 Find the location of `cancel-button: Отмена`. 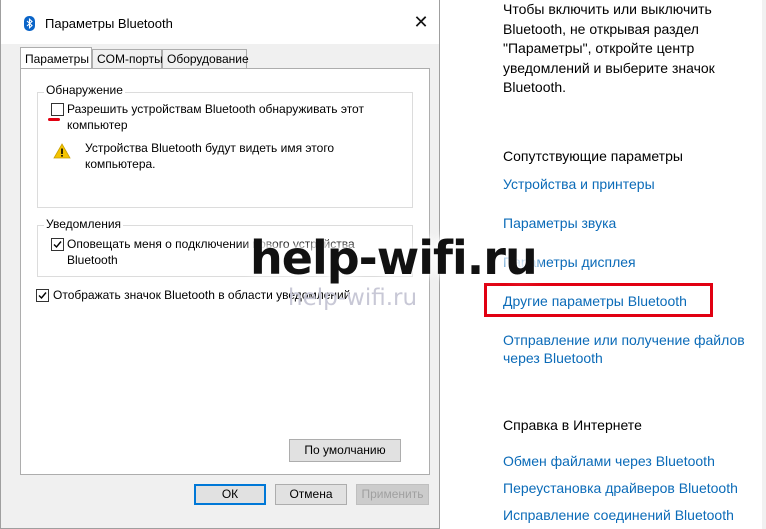

cancel-button: Отмена is located at coordinates (311, 494).